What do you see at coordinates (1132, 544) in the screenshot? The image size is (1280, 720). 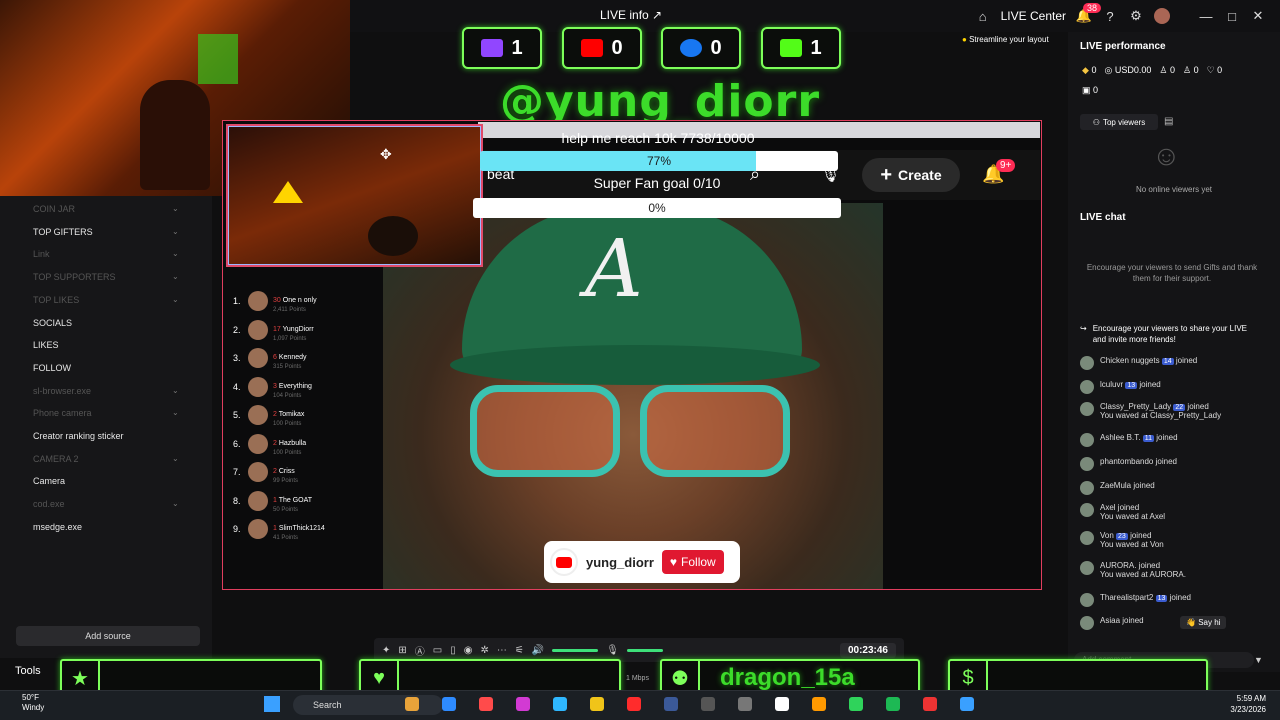 I see `wave-text: You waved at Von` at bounding box center [1132, 544].